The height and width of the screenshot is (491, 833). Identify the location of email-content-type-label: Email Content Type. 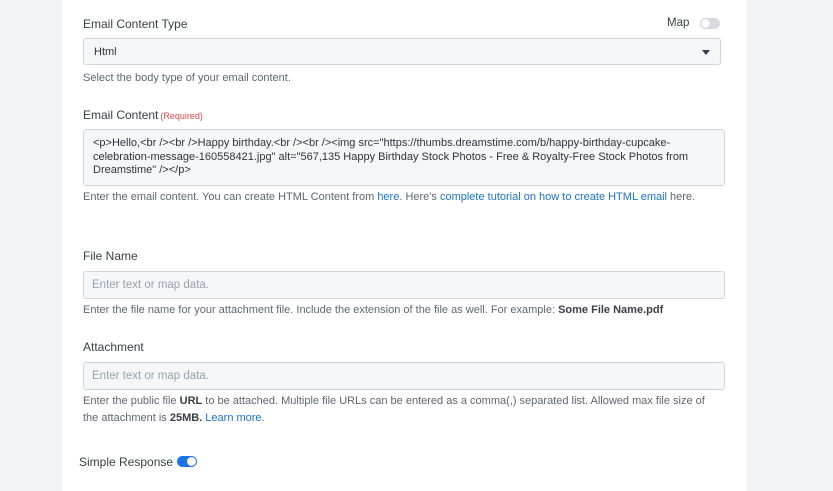
(135, 24).